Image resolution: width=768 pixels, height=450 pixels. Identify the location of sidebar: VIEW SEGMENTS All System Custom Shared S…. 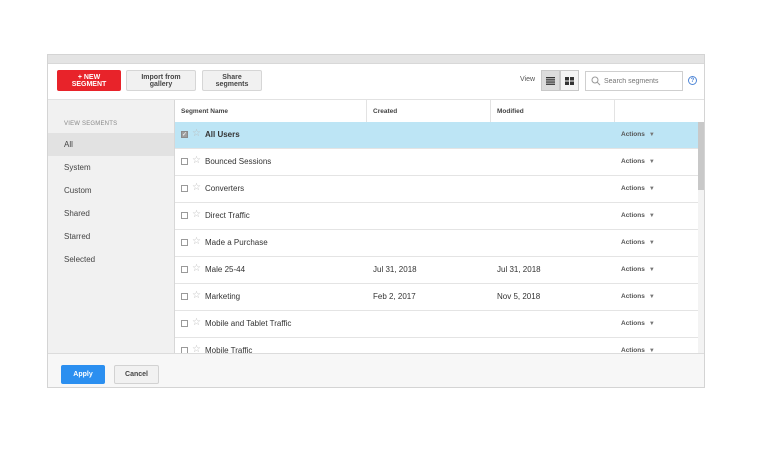
(111, 226).